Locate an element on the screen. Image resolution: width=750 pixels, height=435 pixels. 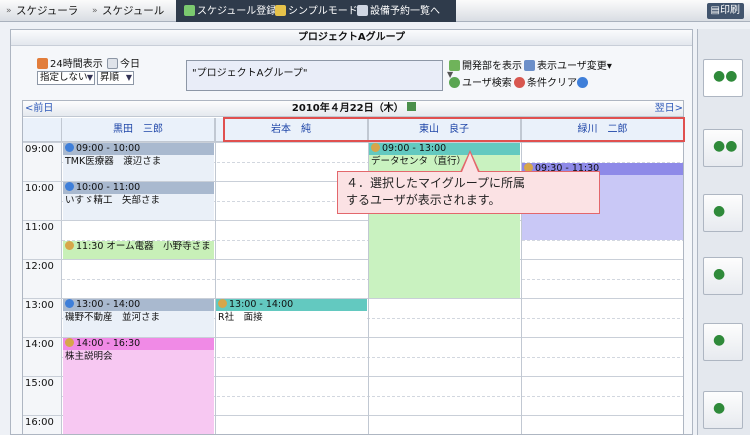
corner-cell is located at coordinates (42, 130).